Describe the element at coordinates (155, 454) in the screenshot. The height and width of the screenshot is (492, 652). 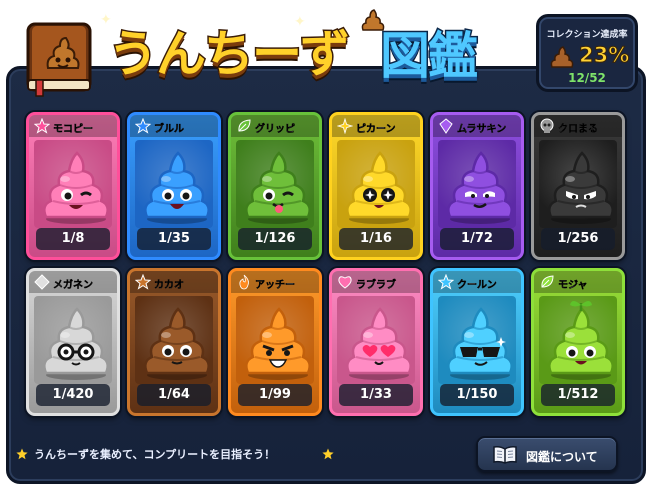
I see `footer-tip: うんちーずを集めて、コンプリートを目指そう！` at that location.